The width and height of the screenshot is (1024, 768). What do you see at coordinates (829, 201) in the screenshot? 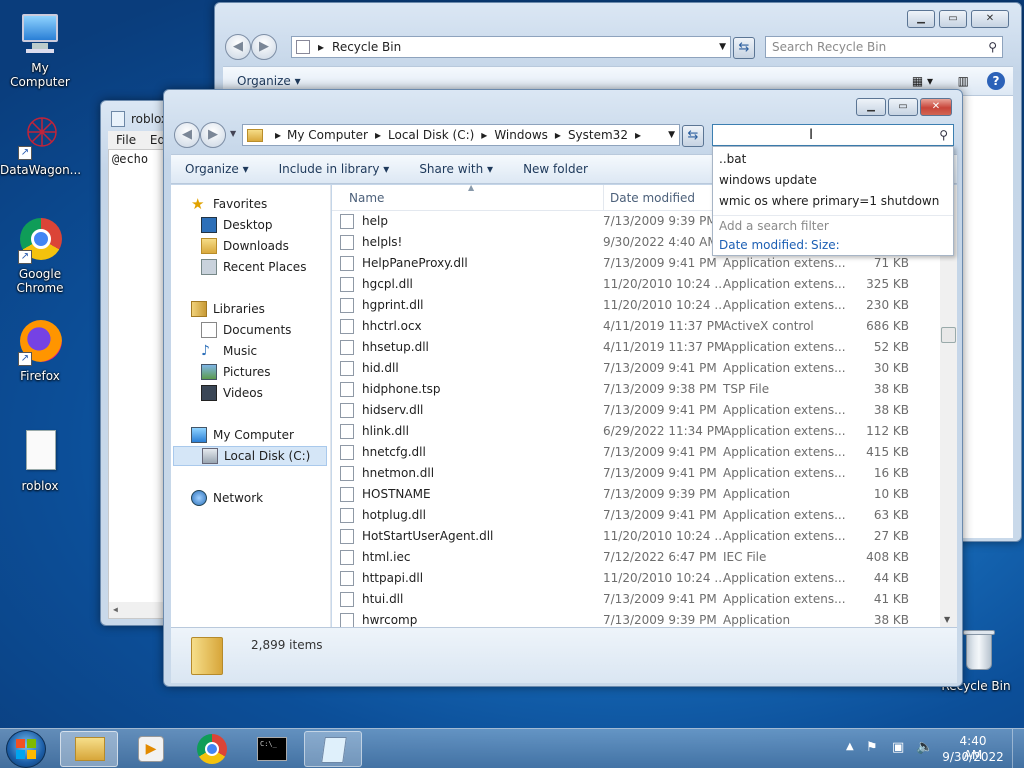
I see `suggestion-item: wmic os where primary=1 shutdown` at bounding box center [829, 201].